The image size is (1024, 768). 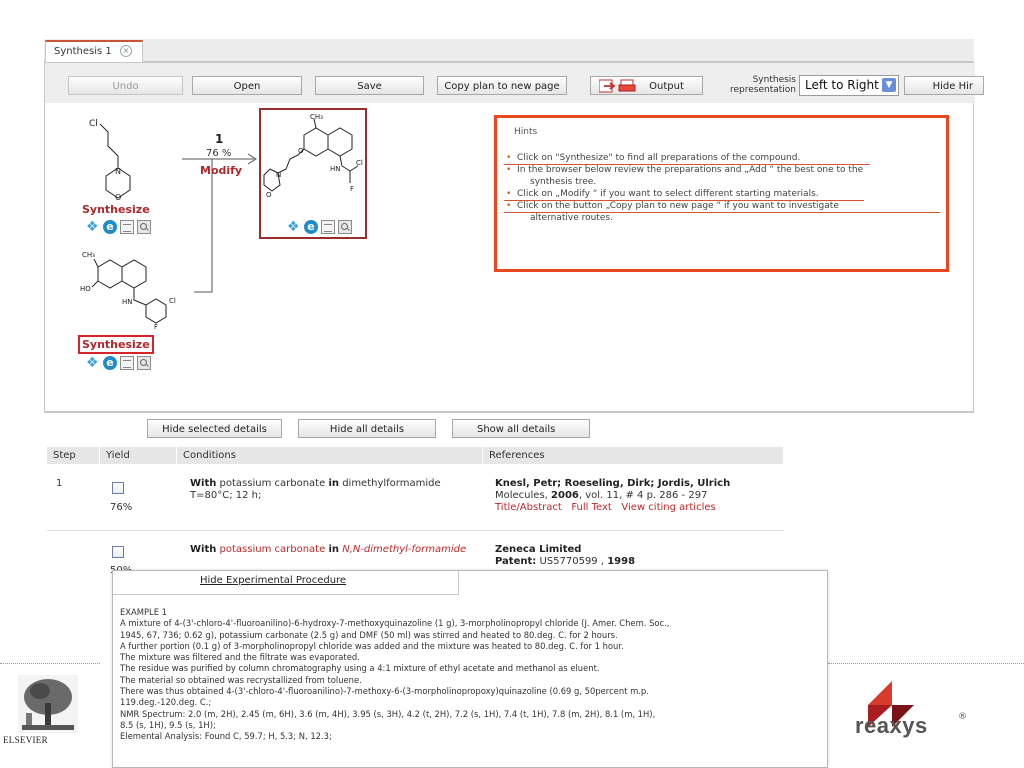 What do you see at coordinates (528, 507) in the screenshot?
I see `title-abstract-link: Title/Abstract` at bounding box center [528, 507].